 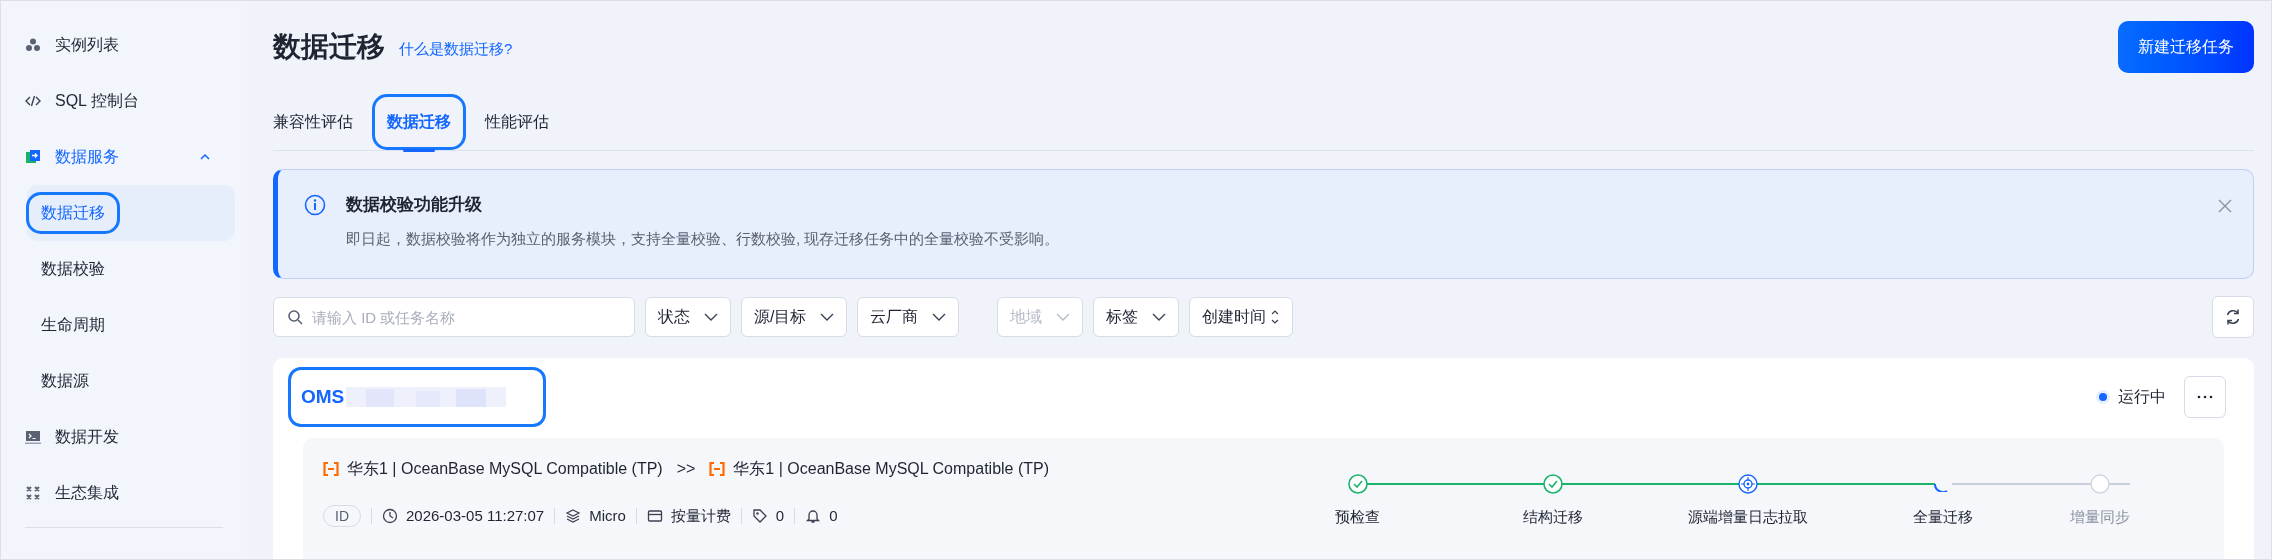 I want to click on search-field: 请输入 ID 或任务名称, so click(x=454, y=317).